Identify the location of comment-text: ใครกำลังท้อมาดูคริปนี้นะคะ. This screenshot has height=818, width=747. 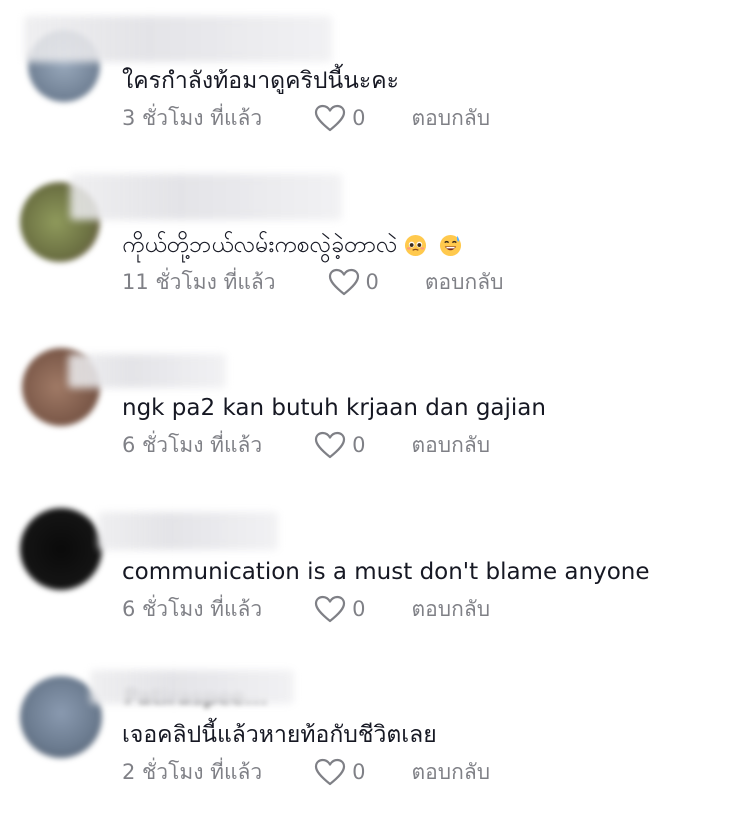
(260, 81).